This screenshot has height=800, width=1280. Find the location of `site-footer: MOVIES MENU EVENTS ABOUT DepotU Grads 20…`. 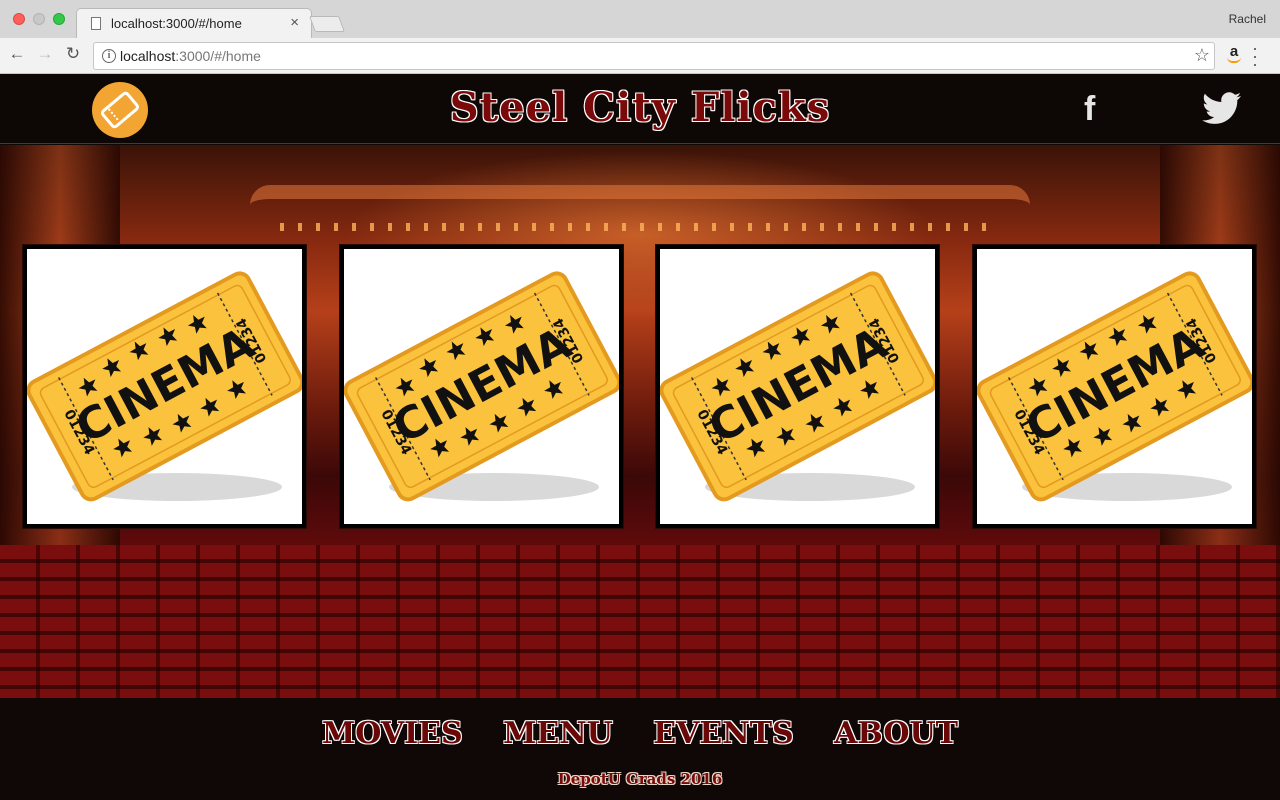

site-footer: MOVIES MENU EVENTS ABOUT DepotU Grads 20… is located at coordinates (640, 749).